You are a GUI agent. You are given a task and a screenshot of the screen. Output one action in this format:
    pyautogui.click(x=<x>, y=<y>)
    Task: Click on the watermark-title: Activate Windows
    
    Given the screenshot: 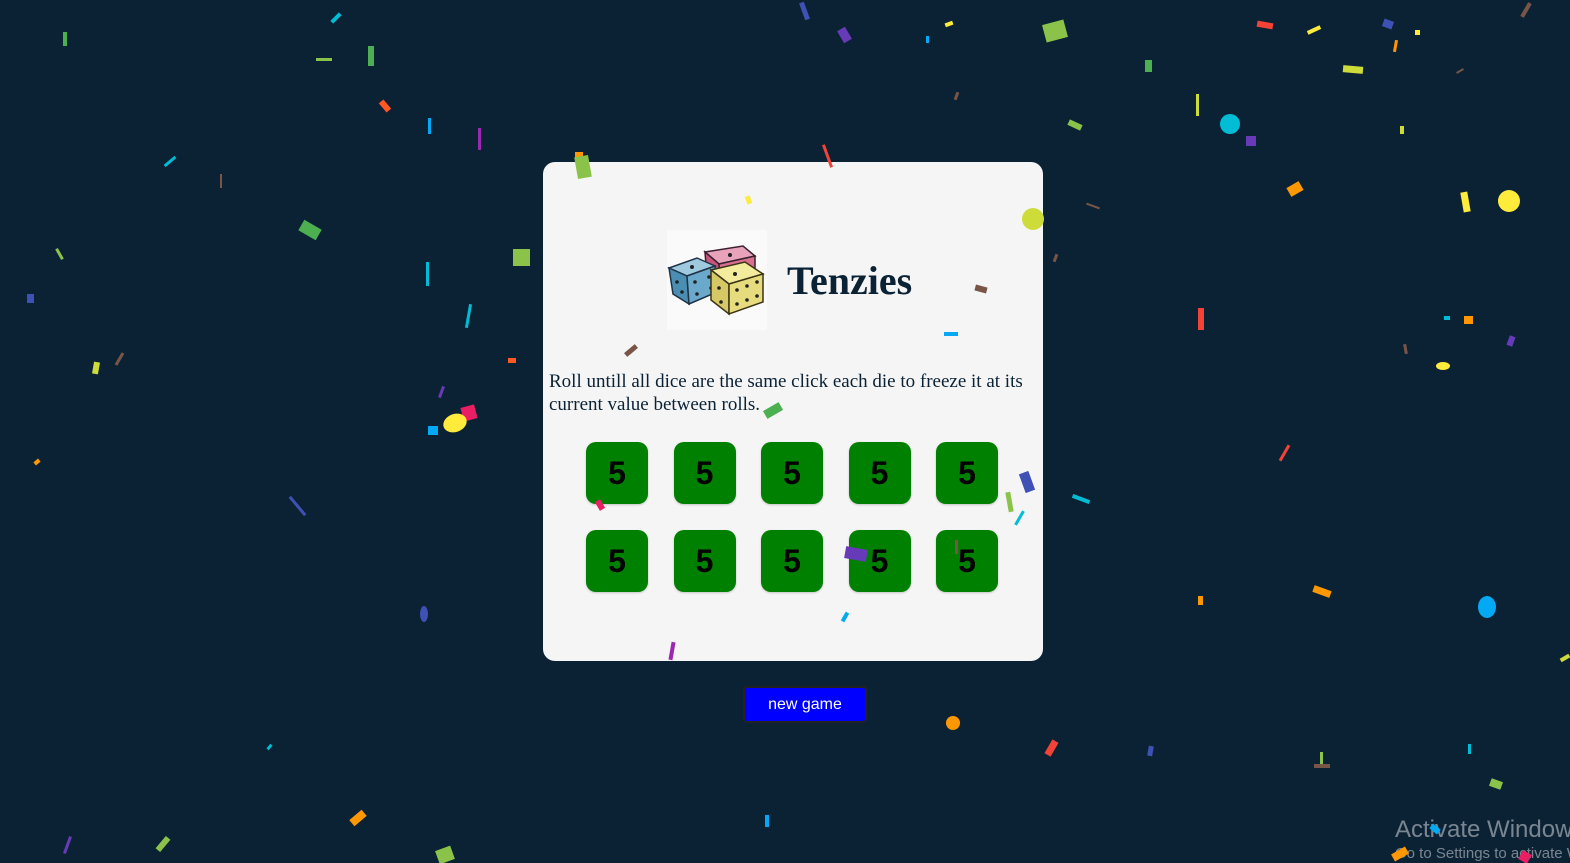 What is the action you would take?
    pyautogui.click(x=1482, y=829)
    